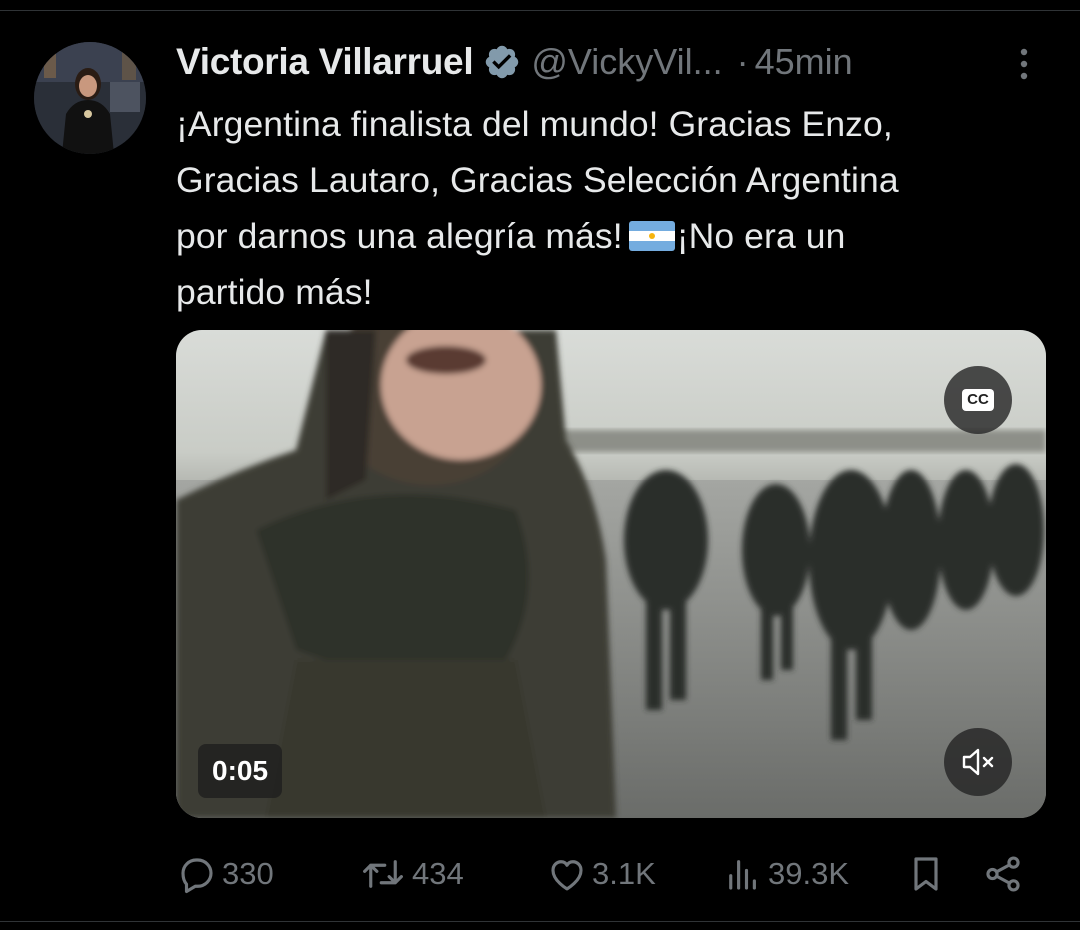  What do you see at coordinates (502, 62) in the screenshot?
I see `verified-badge-icon` at bounding box center [502, 62].